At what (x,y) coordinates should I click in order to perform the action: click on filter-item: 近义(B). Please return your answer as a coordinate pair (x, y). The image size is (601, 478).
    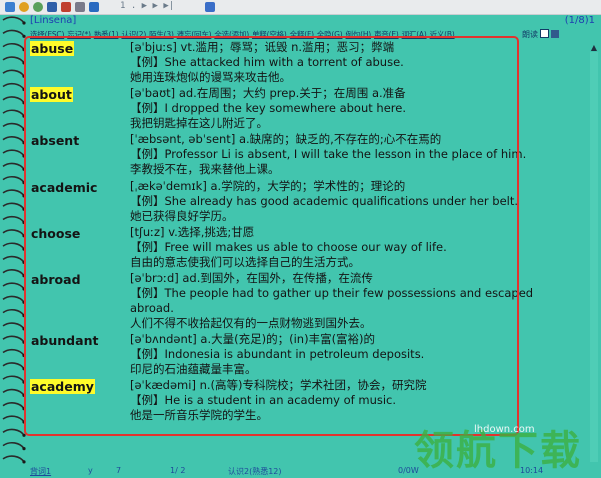
    Looking at the image, I should click on (442, 34).